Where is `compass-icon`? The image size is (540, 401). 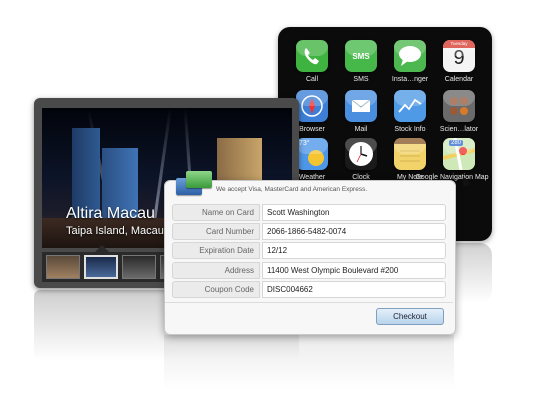
compass-icon is located at coordinates (312, 106).